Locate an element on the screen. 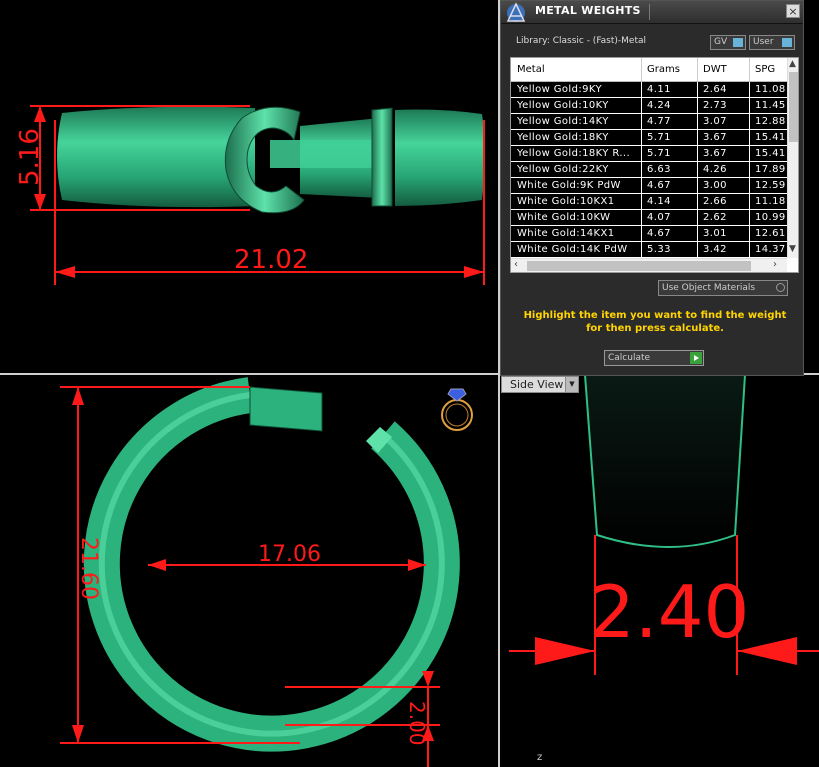  top-outer-dim: 21.60 is located at coordinates (88, 568).